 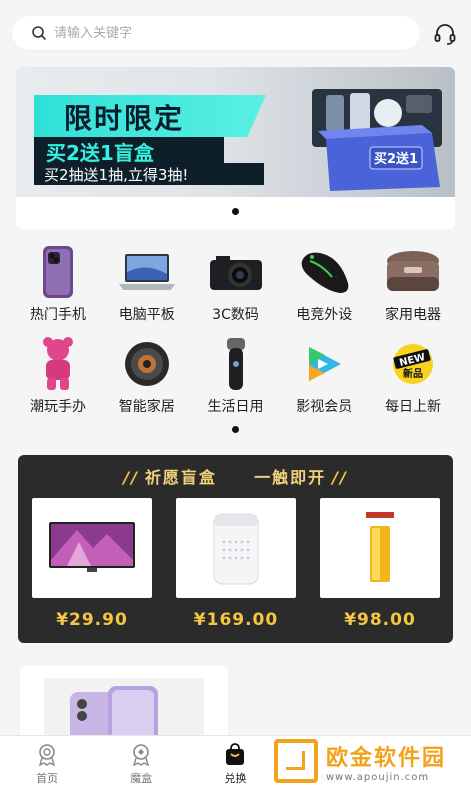 I want to click on category-row: 潮玩手办 智能家居 生活日用 影视会员 NEW 新品 每日上新, so click(x=235, y=382).